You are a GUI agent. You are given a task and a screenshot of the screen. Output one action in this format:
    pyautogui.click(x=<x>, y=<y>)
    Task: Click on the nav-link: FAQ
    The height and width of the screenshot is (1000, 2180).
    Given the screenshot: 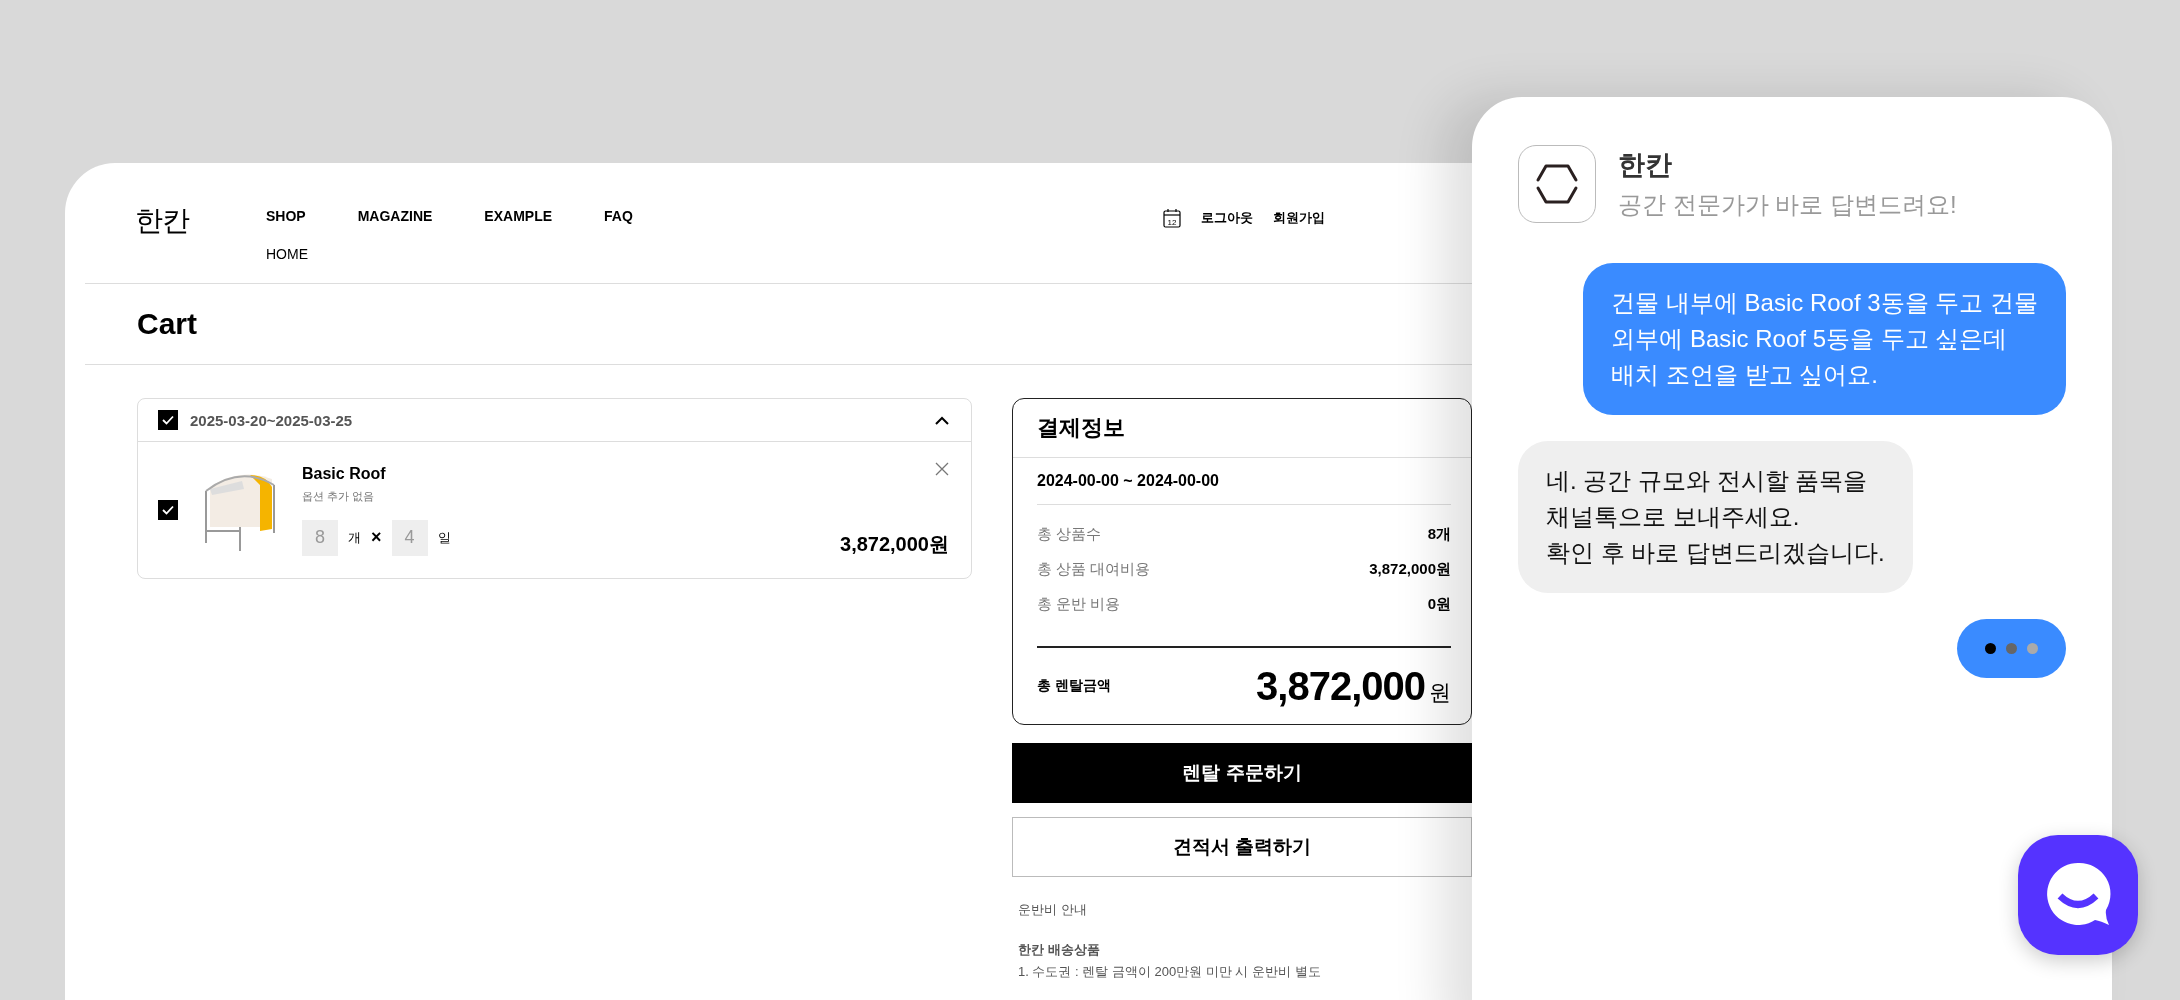 What is the action you would take?
    pyautogui.click(x=618, y=216)
    